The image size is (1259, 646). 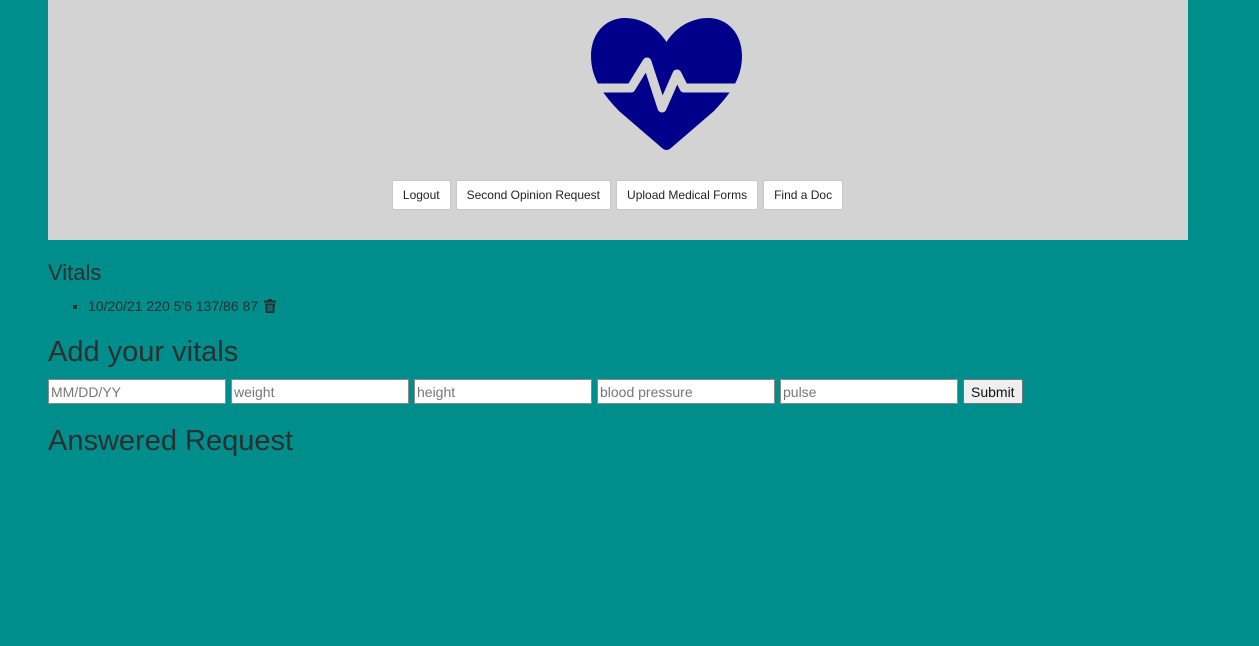 I want to click on vitals-list: 10/20/21 220 5'6 137/86 87, so click(x=162, y=306).